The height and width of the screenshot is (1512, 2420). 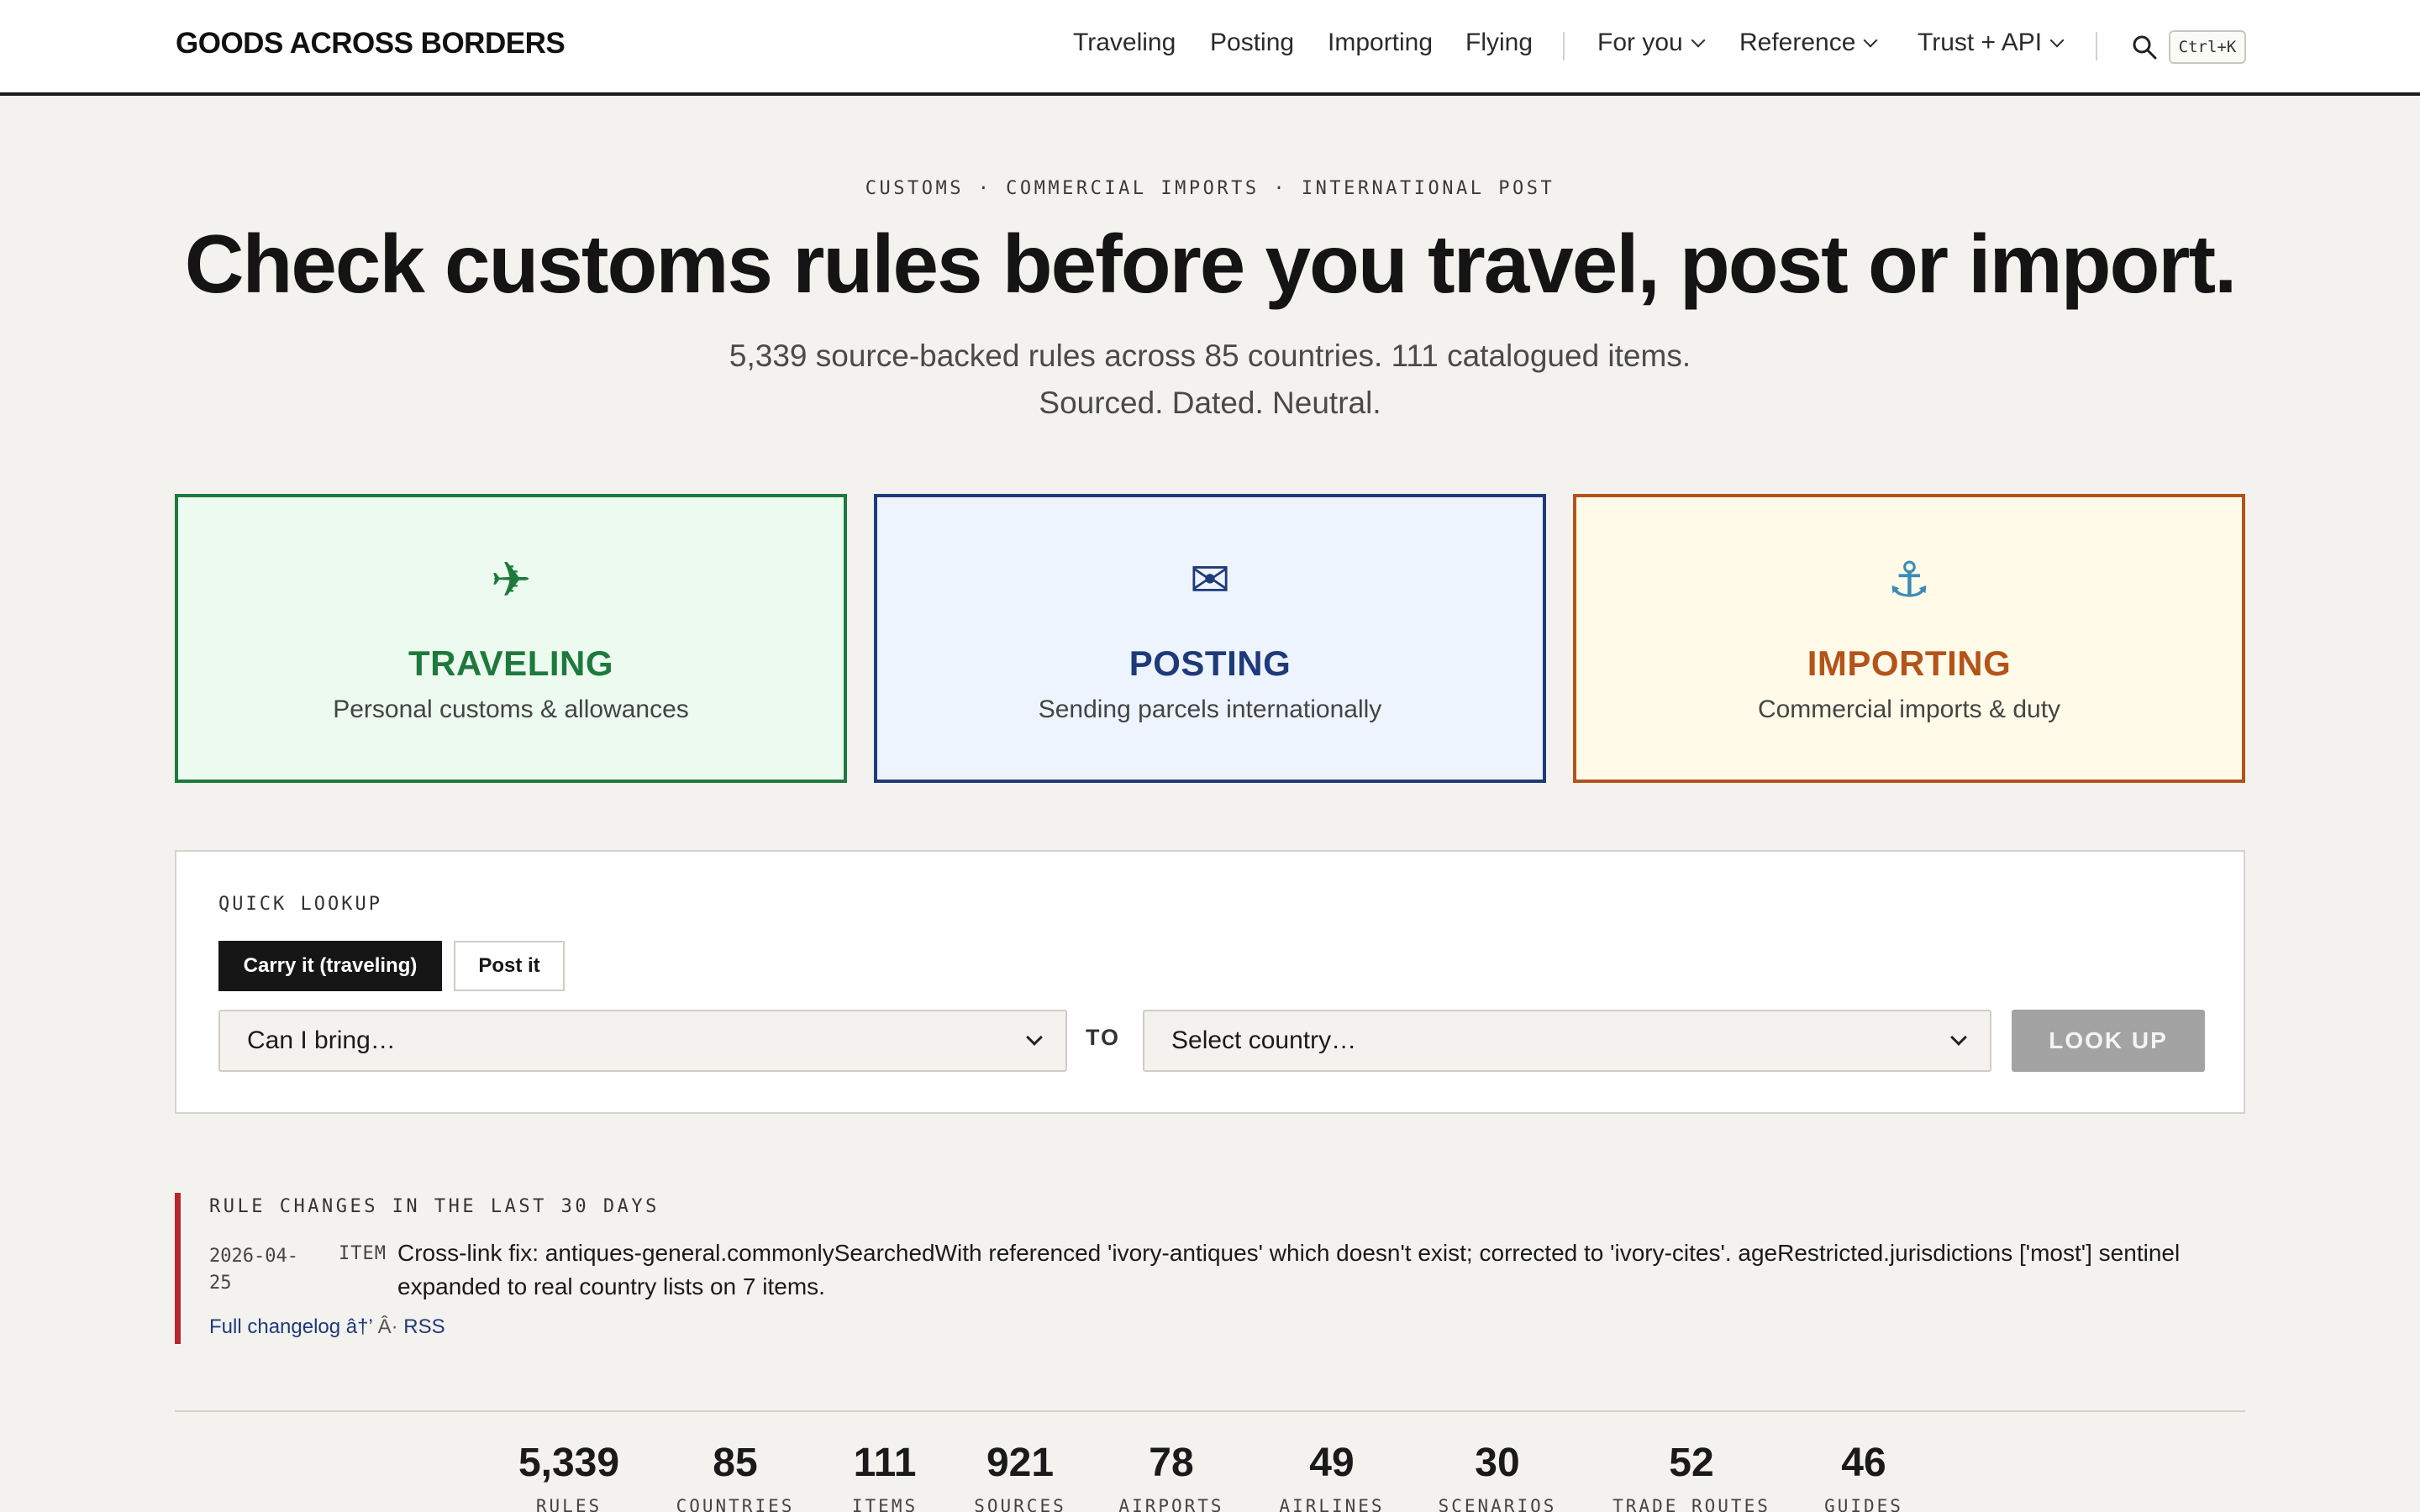 I want to click on search-icon, so click(x=2145, y=47).